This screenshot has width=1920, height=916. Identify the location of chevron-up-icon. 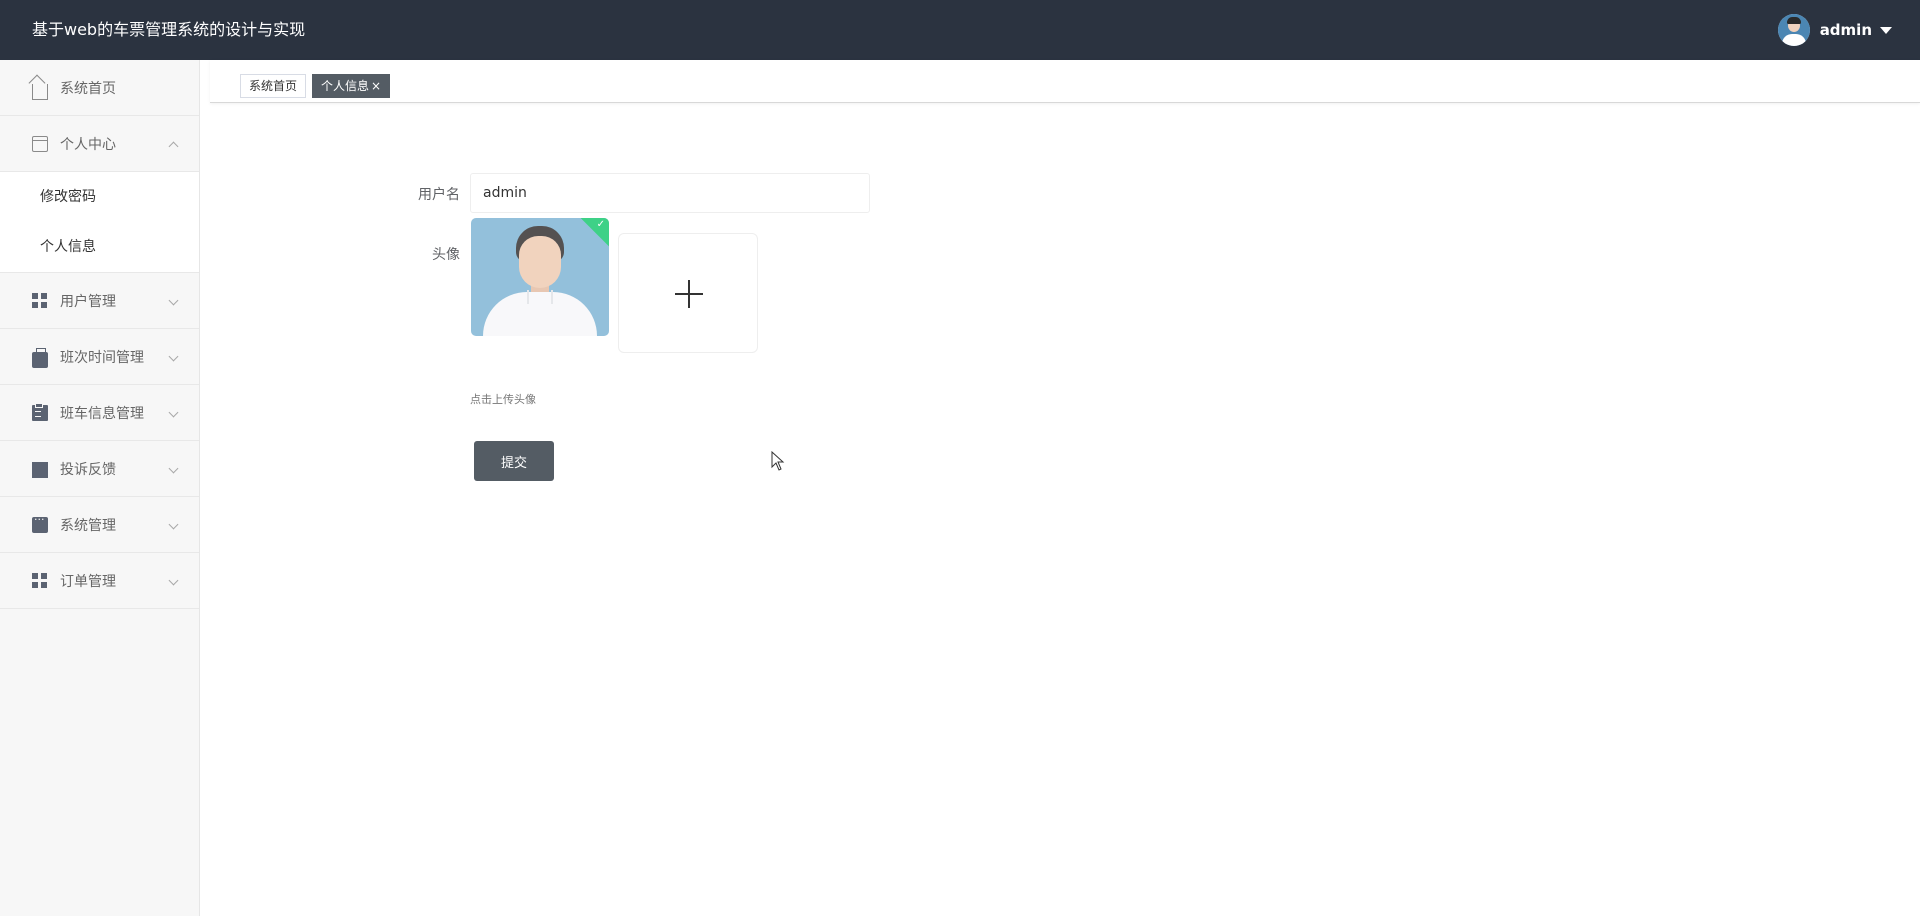
(173, 146).